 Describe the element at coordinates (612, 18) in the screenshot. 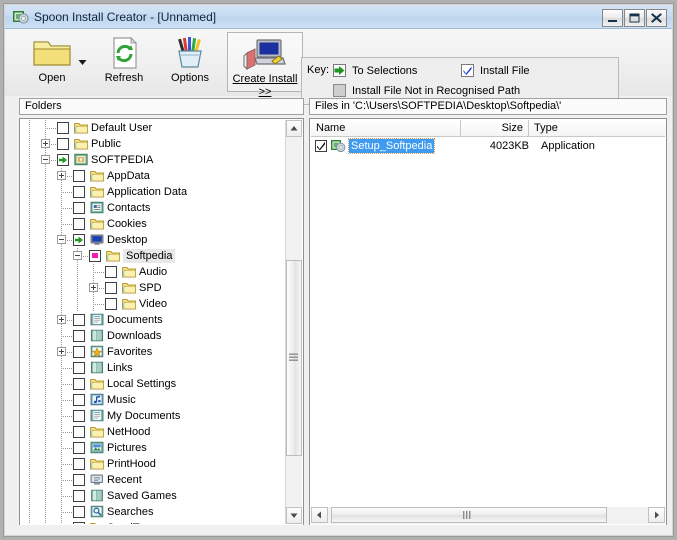

I see `minimize-button` at that location.